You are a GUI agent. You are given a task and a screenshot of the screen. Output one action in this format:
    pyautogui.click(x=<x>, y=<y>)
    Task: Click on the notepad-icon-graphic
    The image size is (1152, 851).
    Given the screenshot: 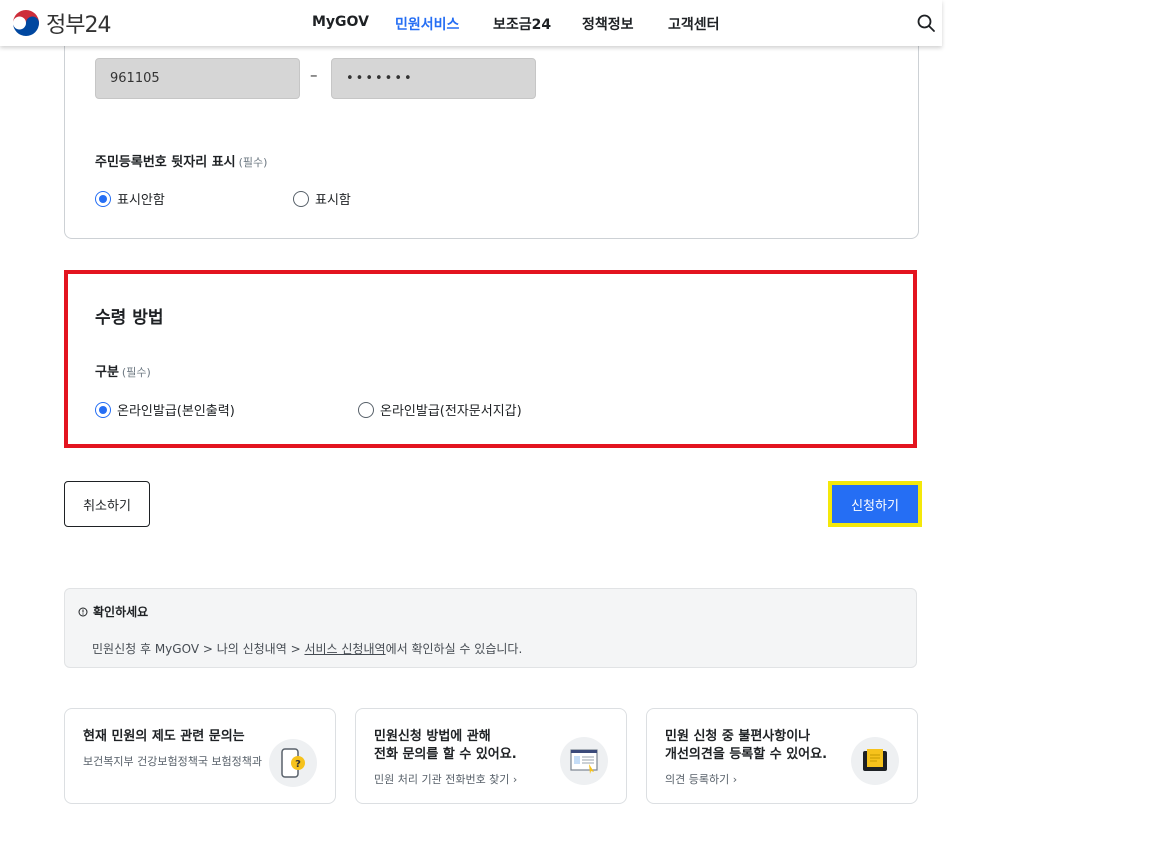 What is the action you would take?
    pyautogui.click(x=875, y=760)
    